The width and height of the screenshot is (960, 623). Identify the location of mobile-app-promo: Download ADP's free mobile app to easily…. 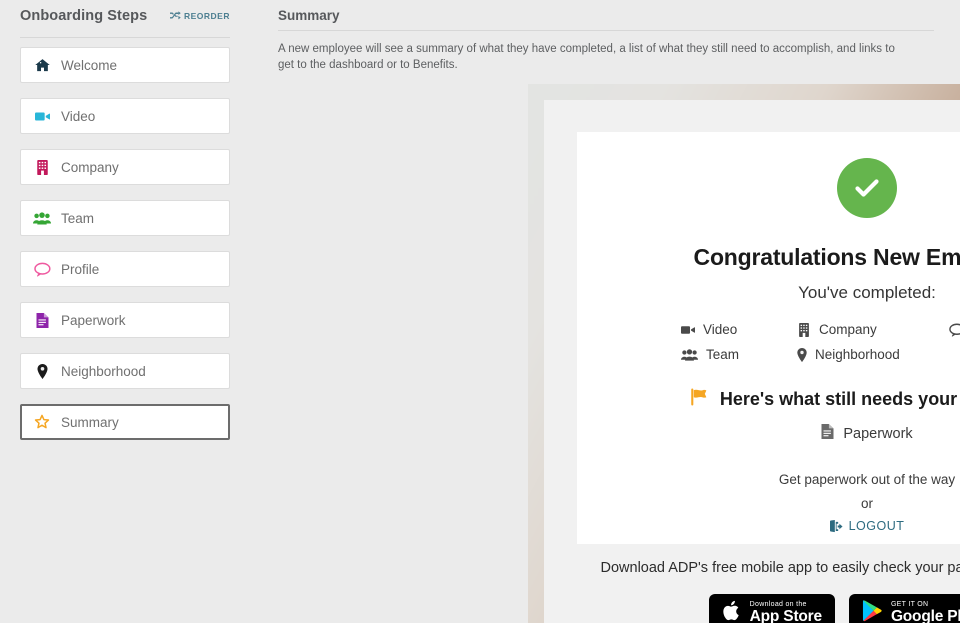
(760, 591).